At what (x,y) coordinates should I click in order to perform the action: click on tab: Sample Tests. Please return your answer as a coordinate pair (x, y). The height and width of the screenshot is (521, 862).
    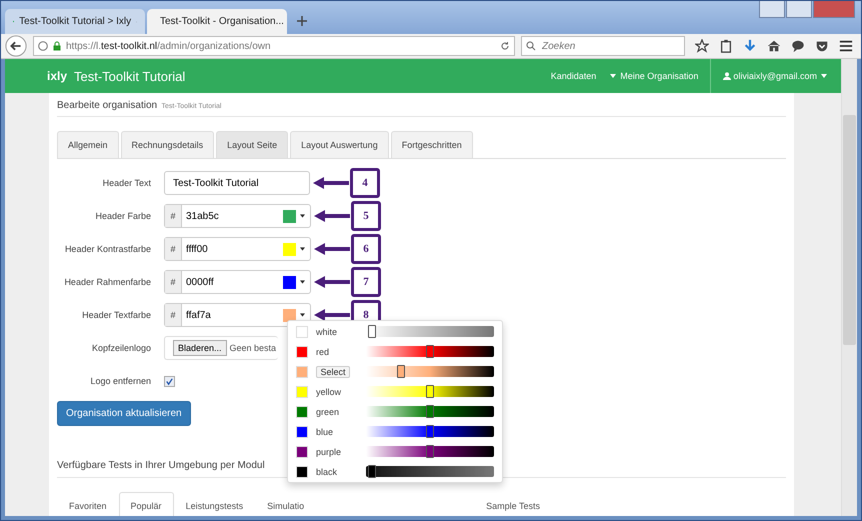
    Looking at the image, I should click on (513, 504).